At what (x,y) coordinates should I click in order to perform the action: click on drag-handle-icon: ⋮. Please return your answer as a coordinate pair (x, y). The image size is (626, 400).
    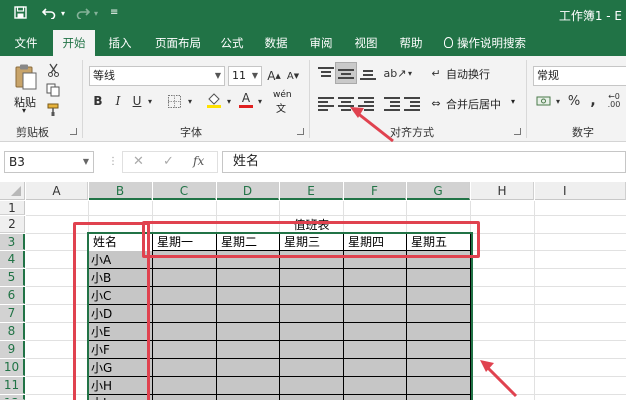
    Looking at the image, I should click on (113, 161).